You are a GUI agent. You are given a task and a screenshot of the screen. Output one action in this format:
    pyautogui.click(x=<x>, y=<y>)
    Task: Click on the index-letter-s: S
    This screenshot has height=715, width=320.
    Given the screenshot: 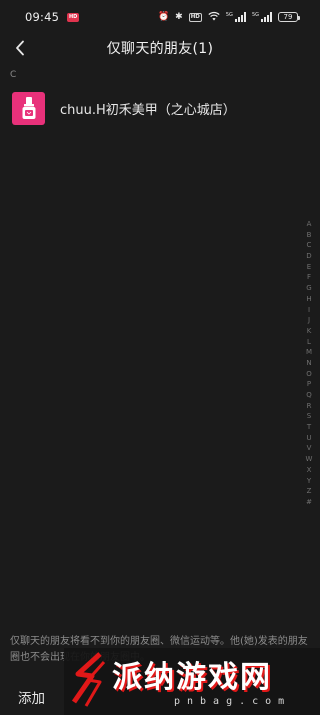 What is the action you would take?
    pyautogui.click(x=309, y=416)
    